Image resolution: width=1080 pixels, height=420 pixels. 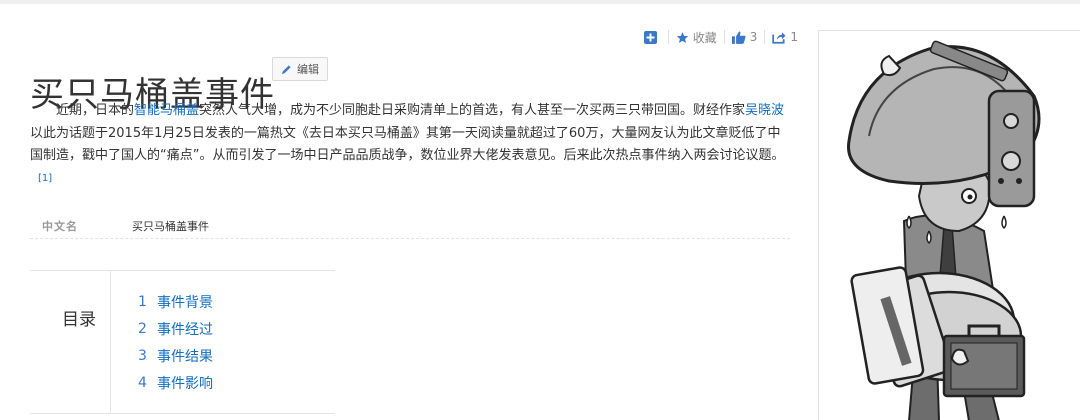 What do you see at coordinates (738, 37) in the screenshot?
I see `thumbs-up-icon` at bounding box center [738, 37].